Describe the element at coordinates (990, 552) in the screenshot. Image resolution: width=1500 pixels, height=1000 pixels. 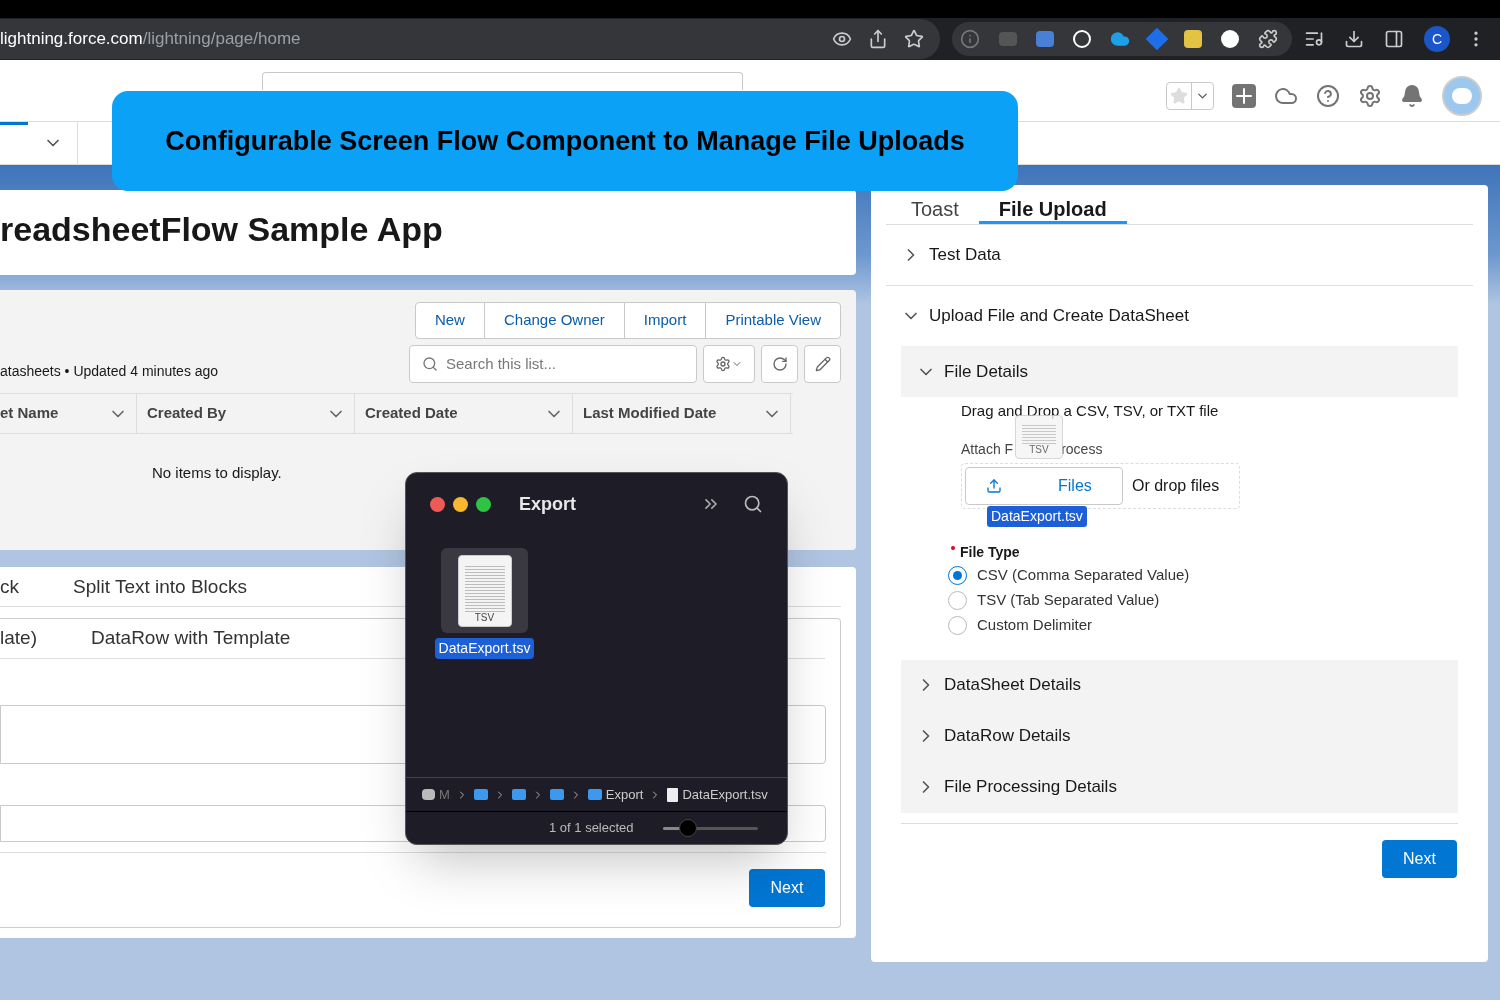
I see `field-label: File Type` at that location.